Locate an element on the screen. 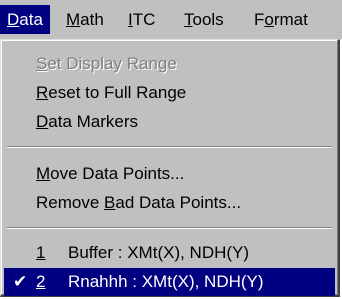 The width and height of the screenshot is (342, 299). menu-item-label: Set Display Range is located at coordinates (106, 64).